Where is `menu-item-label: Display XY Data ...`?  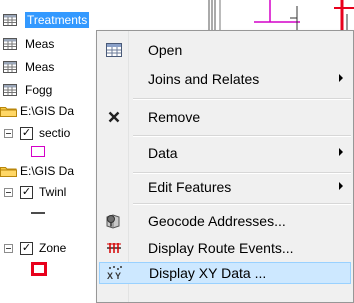 menu-item-label: Display XY Data ... is located at coordinates (208, 273).